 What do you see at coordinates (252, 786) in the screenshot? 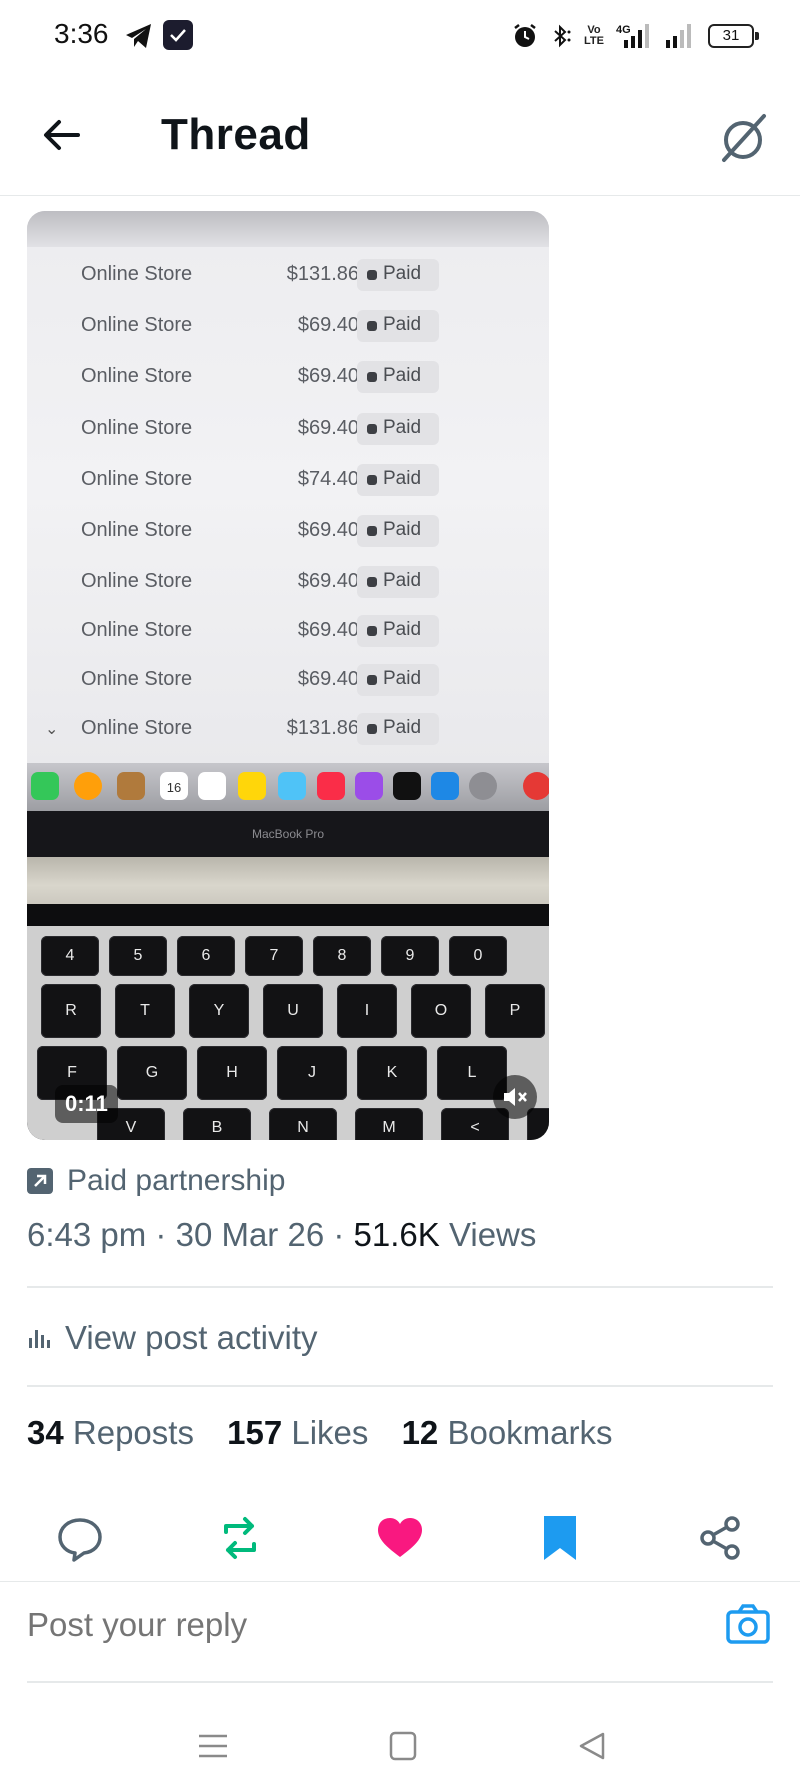
I see `dock-notes-icon` at bounding box center [252, 786].